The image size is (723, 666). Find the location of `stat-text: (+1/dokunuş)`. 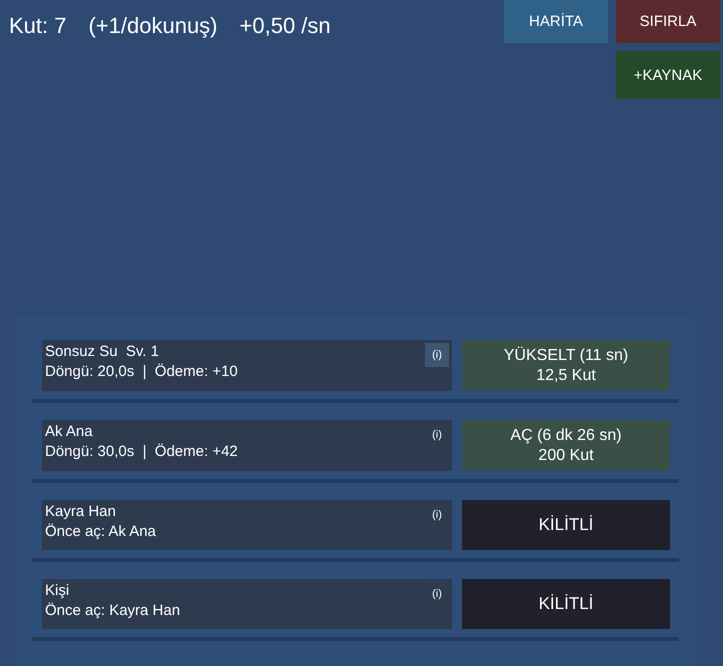

stat-text: (+1/dokunuş) is located at coordinates (153, 26).